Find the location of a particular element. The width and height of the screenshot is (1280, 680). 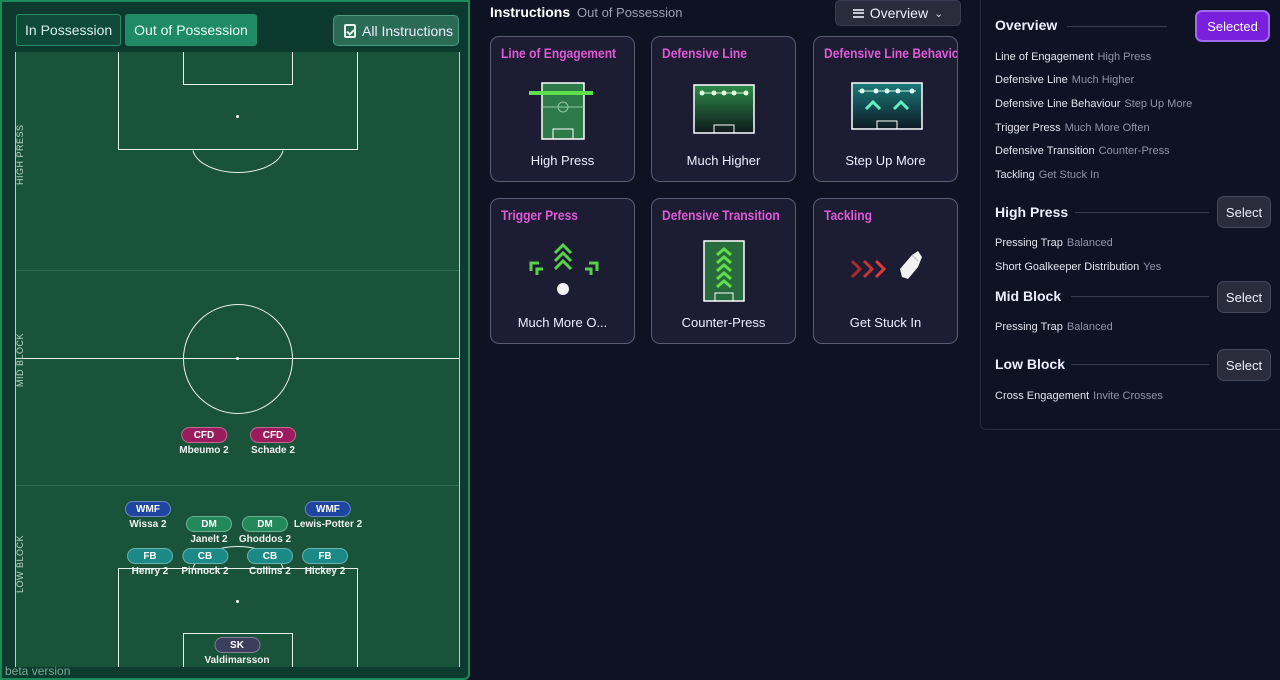

overview-selected-button: Selected is located at coordinates (1232, 26).